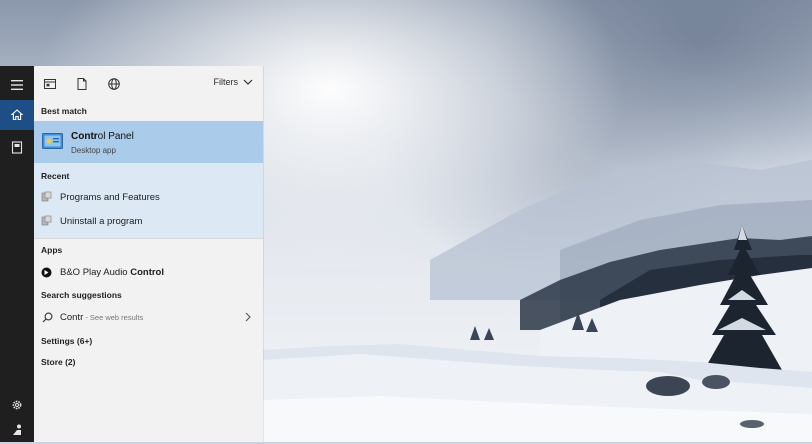 The width and height of the screenshot is (812, 444). What do you see at coordinates (148, 238) in the screenshot?
I see `section-divider` at bounding box center [148, 238].